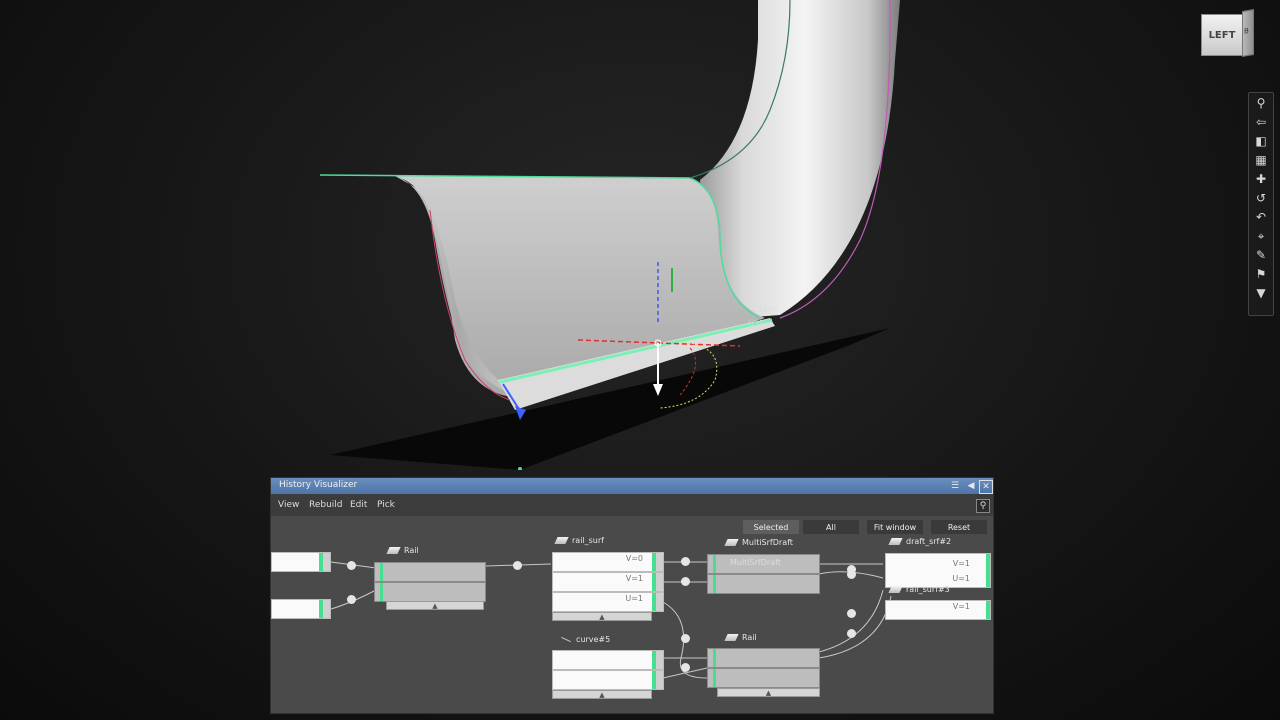  I want to click on multi-srf-draft-inner-label: MultiSrfDraft, so click(755, 562).